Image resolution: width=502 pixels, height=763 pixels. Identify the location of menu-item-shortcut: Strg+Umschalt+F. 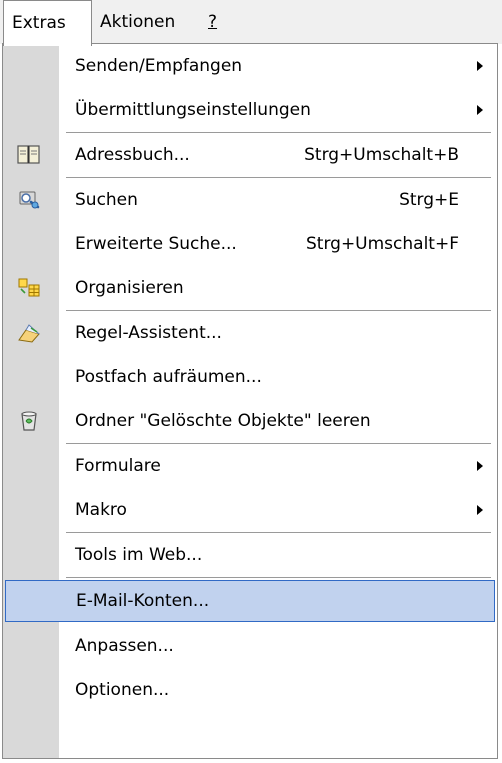
(382, 244).